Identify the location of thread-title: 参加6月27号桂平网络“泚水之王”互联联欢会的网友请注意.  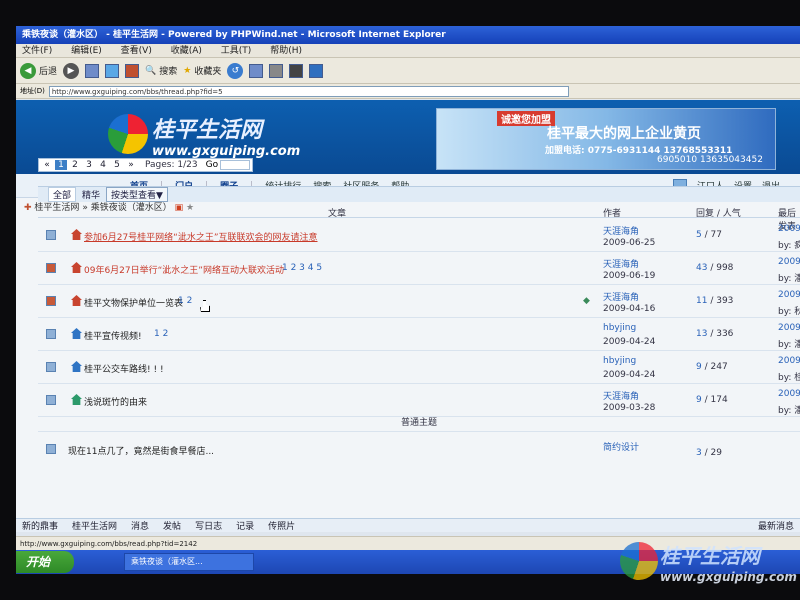
(201, 236).